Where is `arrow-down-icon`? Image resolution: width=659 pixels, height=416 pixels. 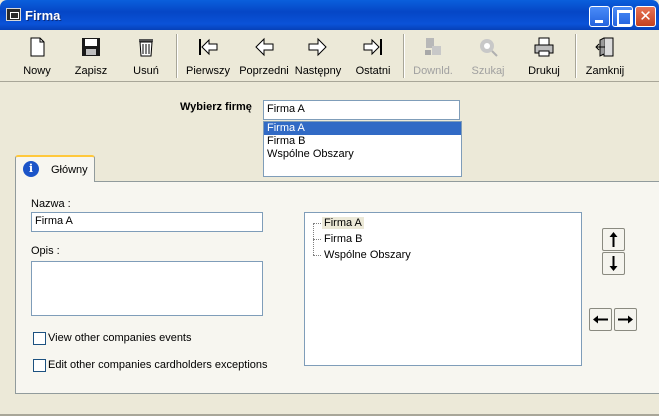 arrow-down-icon is located at coordinates (613, 263).